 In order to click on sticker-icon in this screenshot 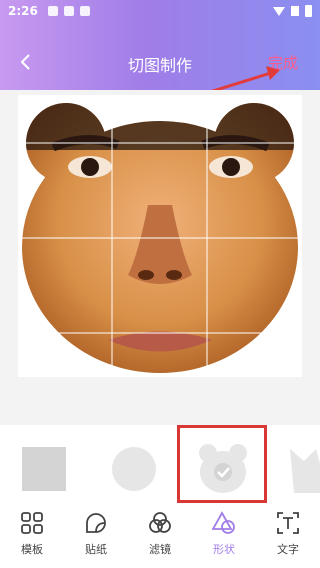, I will do `click(96, 523)`.